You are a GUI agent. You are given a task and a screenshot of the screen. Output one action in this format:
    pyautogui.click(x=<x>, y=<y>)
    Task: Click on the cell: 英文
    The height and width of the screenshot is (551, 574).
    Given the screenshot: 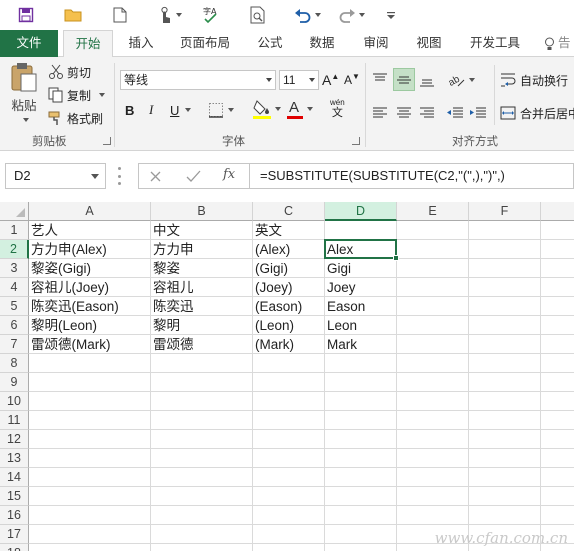 What is the action you would take?
    pyautogui.click(x=289, y=230)
    